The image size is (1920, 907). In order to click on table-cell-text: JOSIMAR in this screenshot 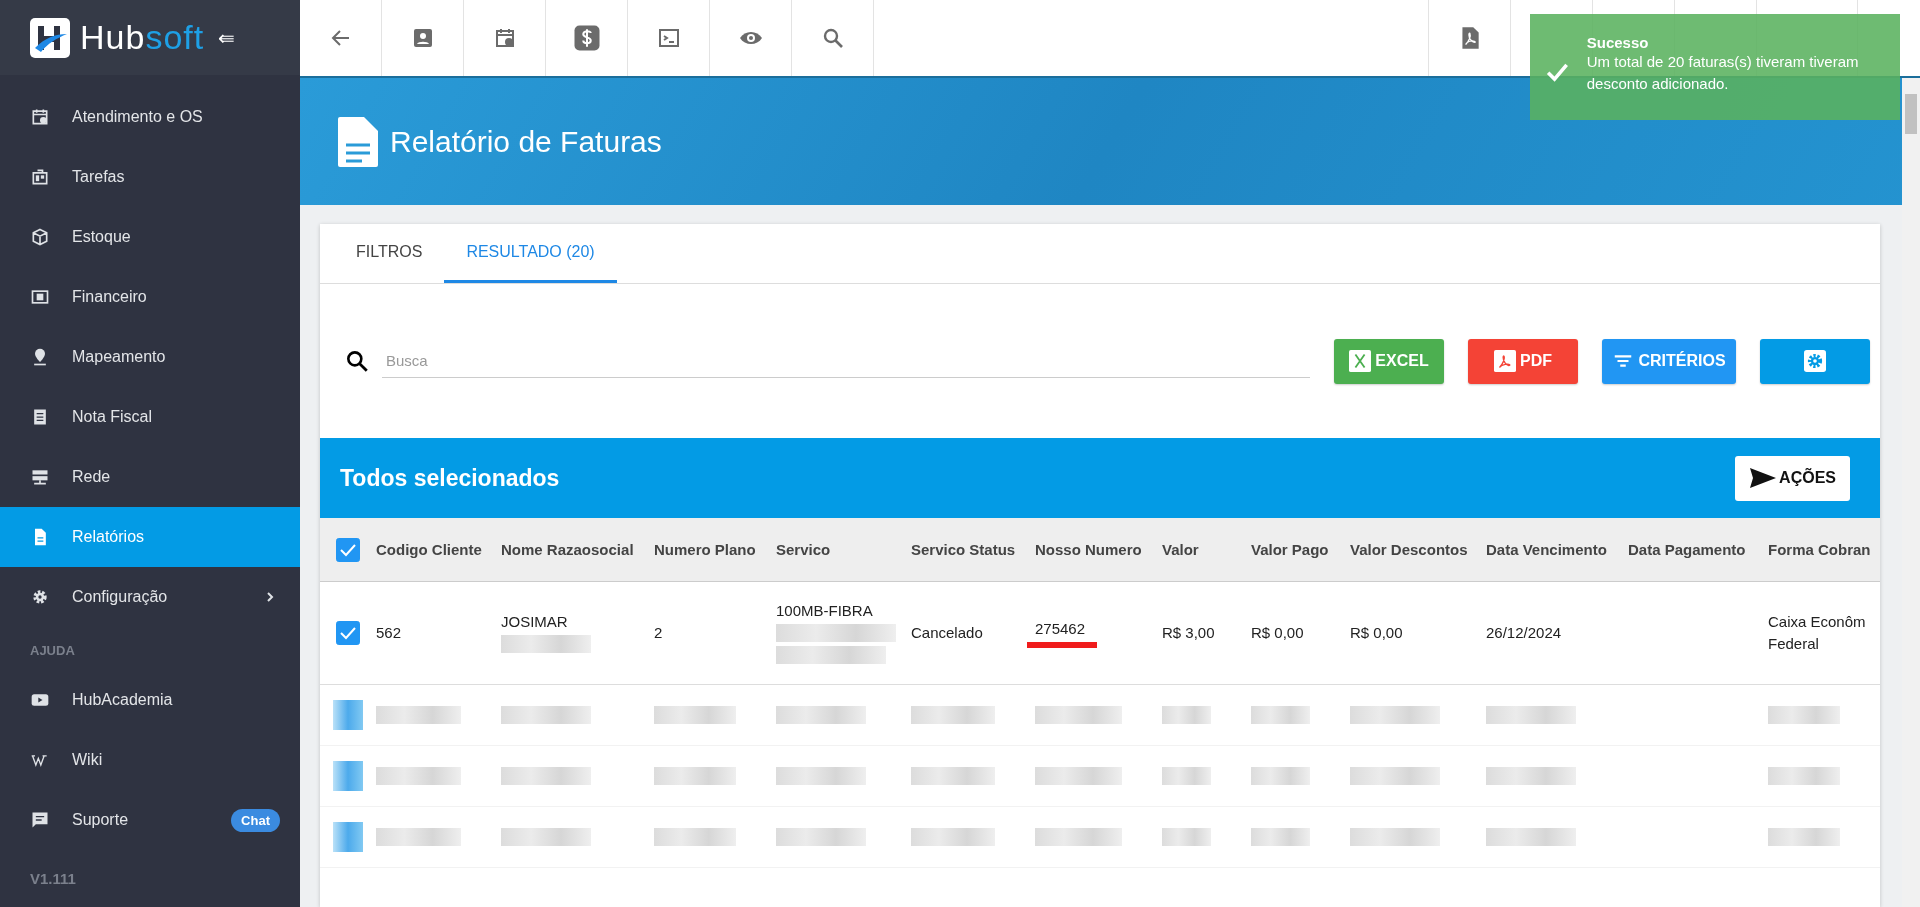, I will do `click(535, 622)`.